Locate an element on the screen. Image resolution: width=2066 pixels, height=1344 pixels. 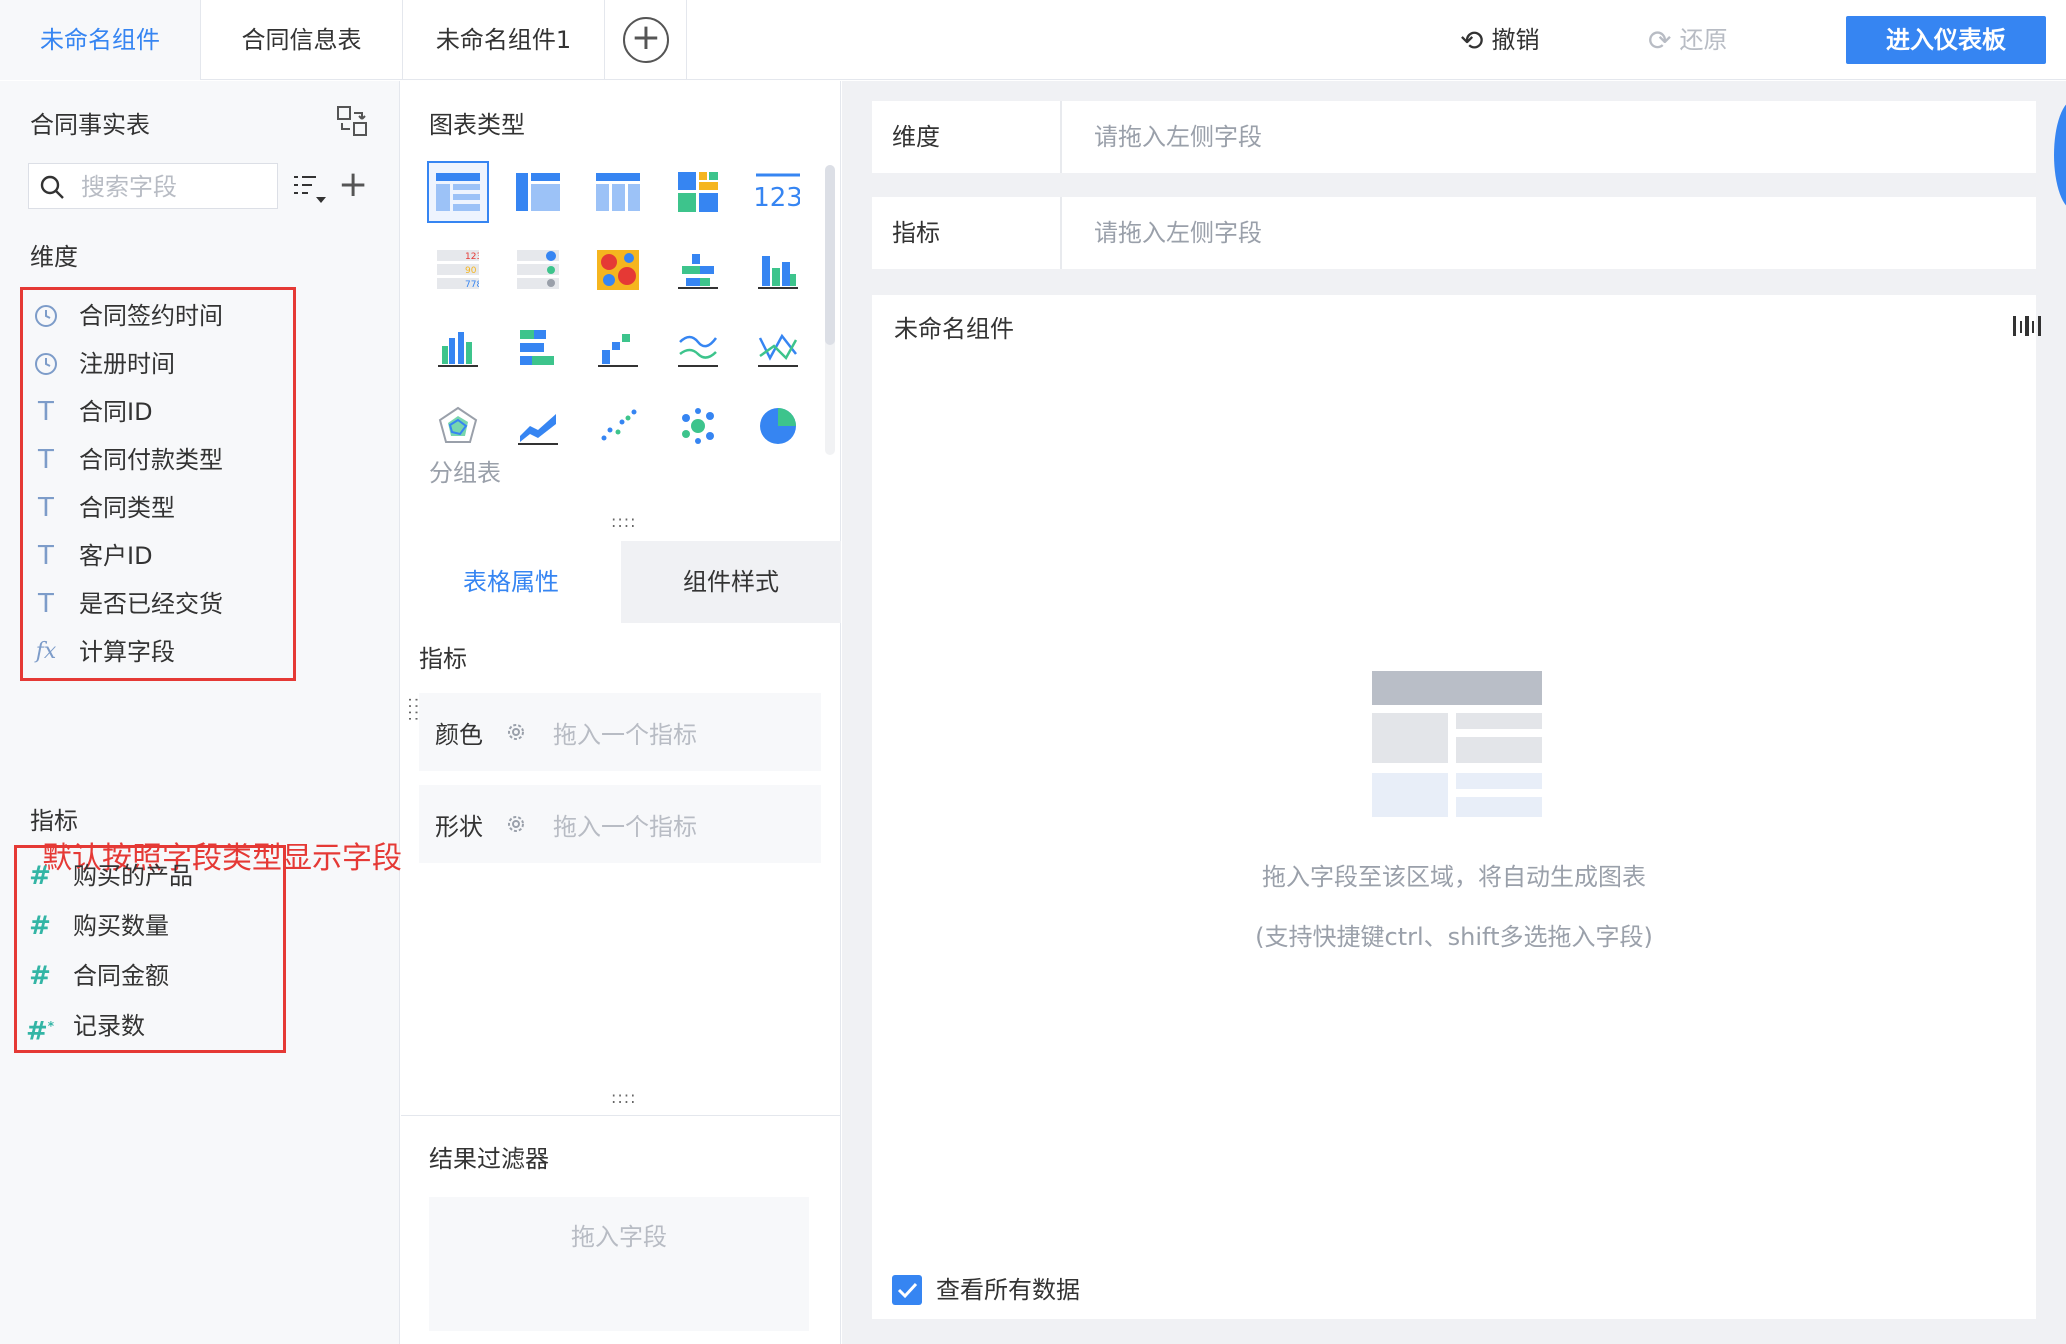
redo-icon: ⟳ is located at coordinates (1660, 40).